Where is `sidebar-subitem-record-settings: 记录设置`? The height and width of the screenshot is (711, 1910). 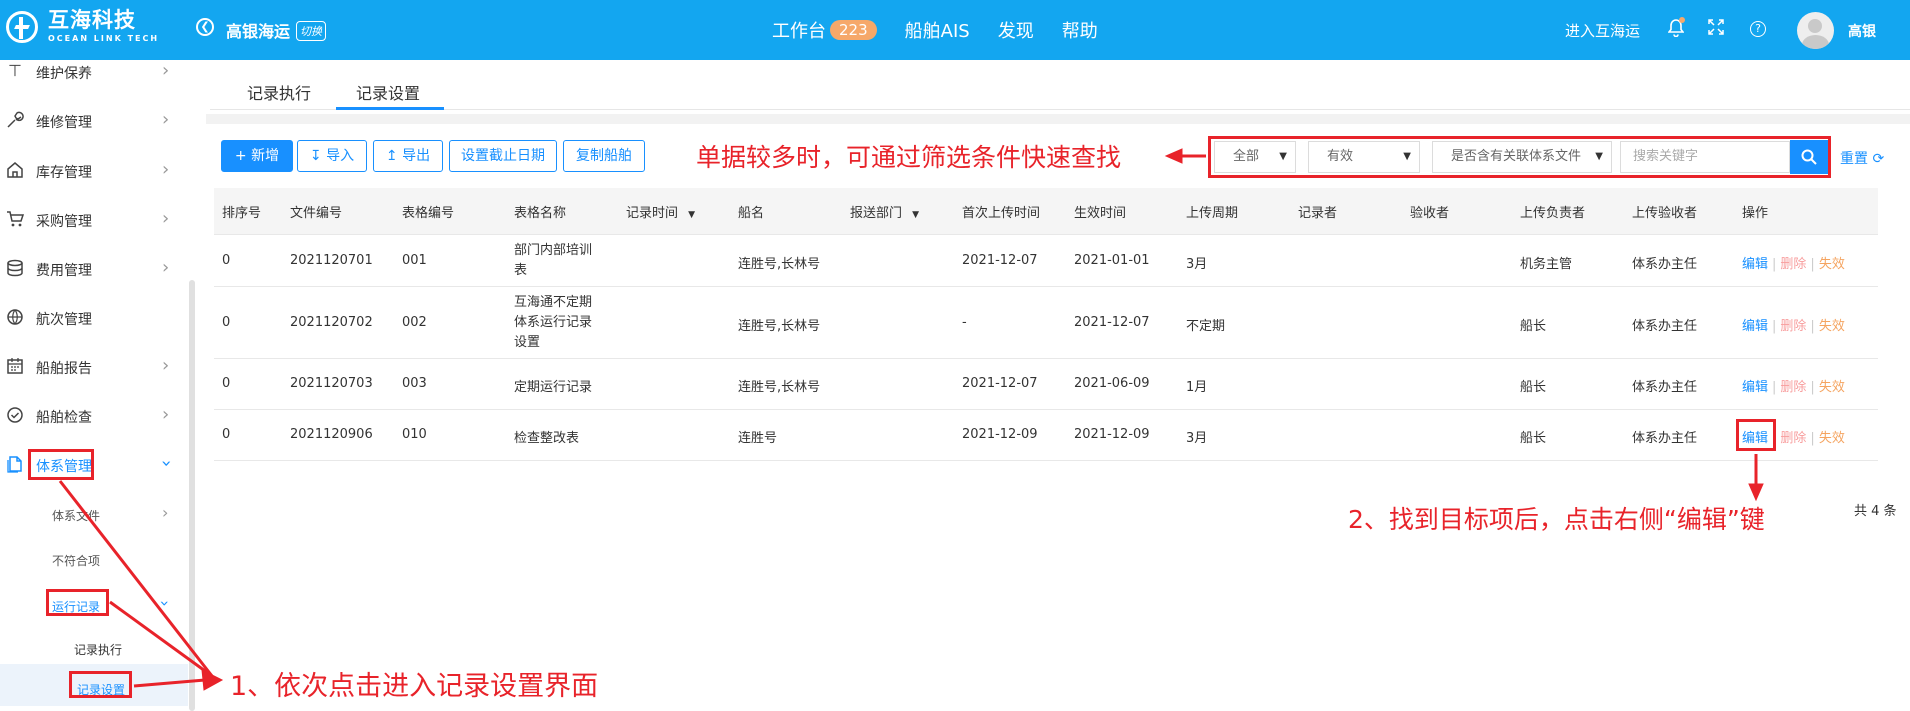
sidebar-subitem-record-settings: 记录设置 is located at coordinates (92, 690).